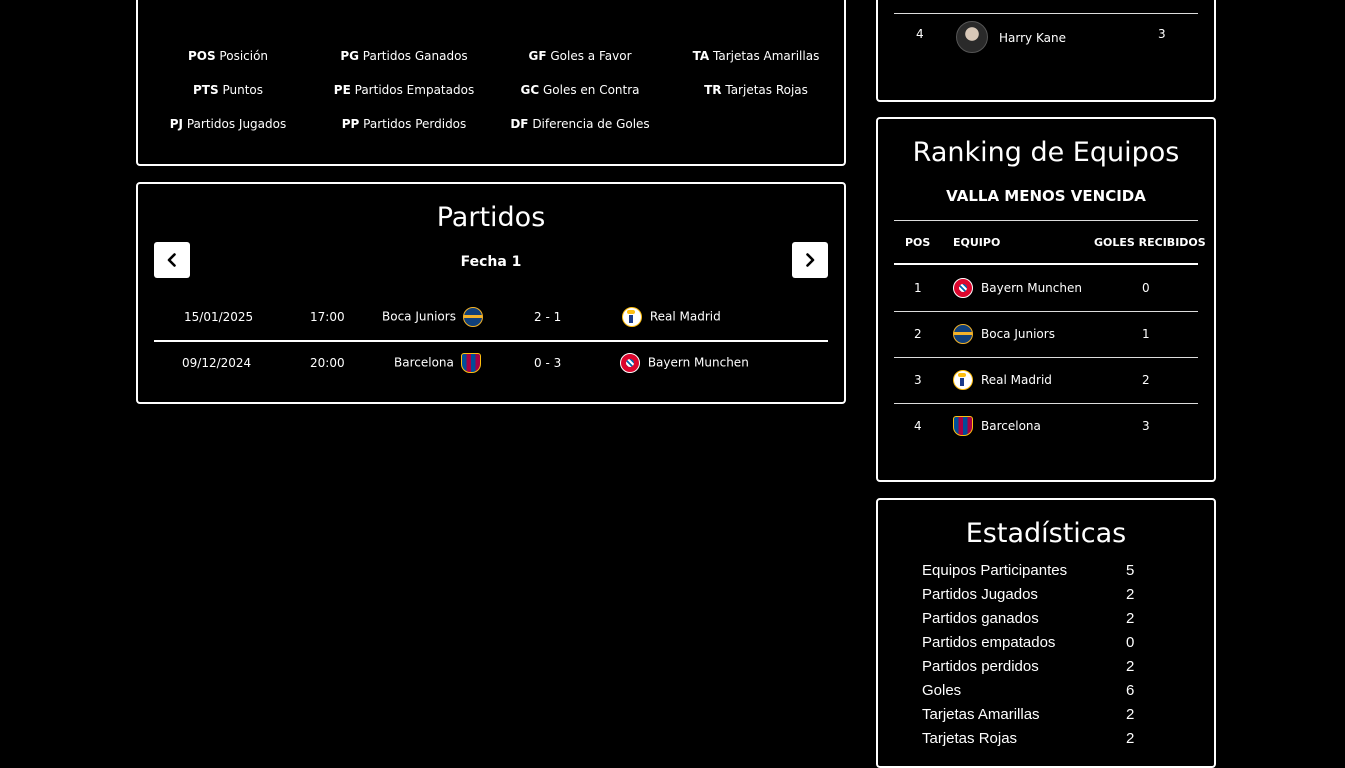 Image resolution: width=1345 pixels, height=768 pixels. What do you see at coordinates (1032, 38) in the screenshot?
I see `player-name: Harry Kane` at bounding box center [1032, 38].